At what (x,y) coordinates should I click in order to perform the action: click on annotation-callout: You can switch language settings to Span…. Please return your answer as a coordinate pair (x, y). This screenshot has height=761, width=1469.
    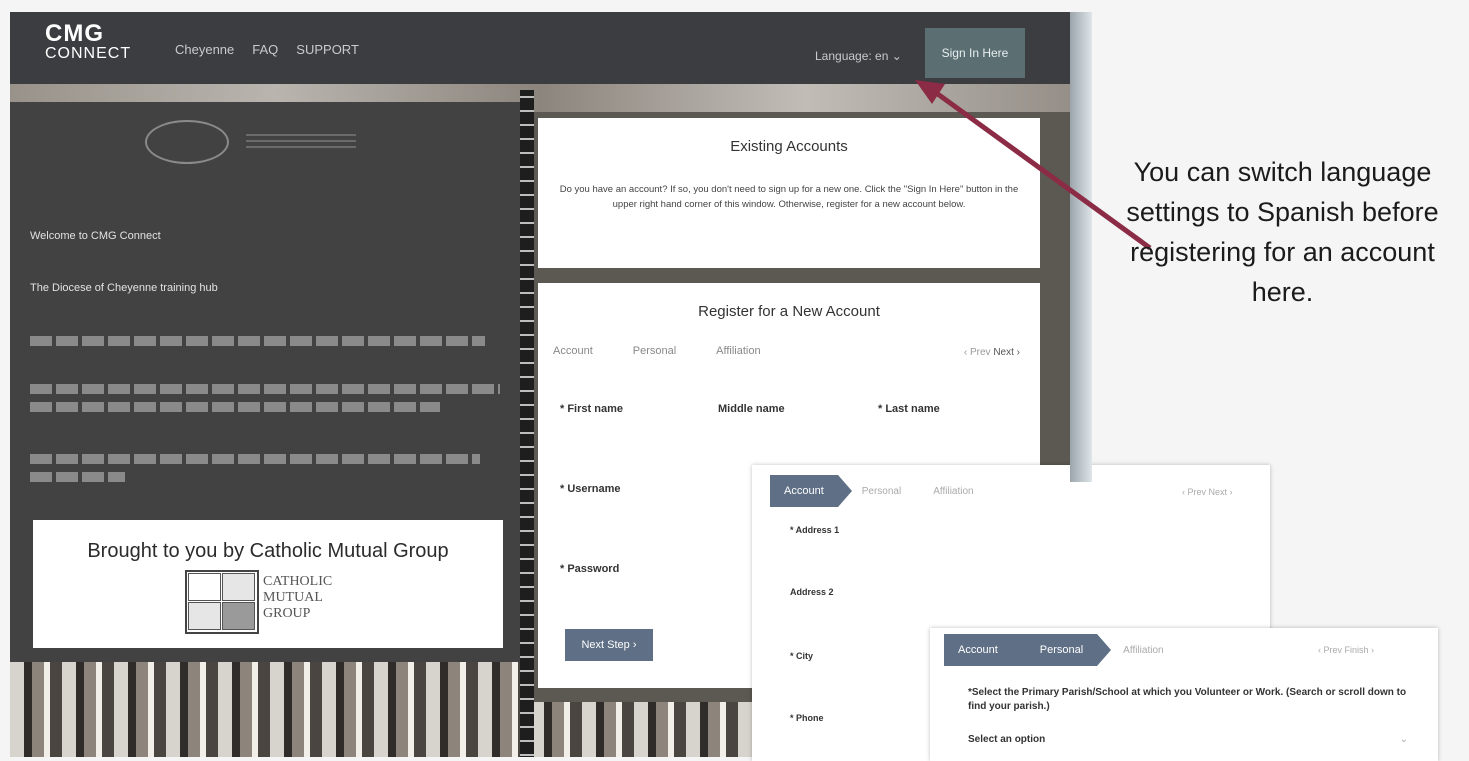
    Looking at the image, I should click on (1282, 232).